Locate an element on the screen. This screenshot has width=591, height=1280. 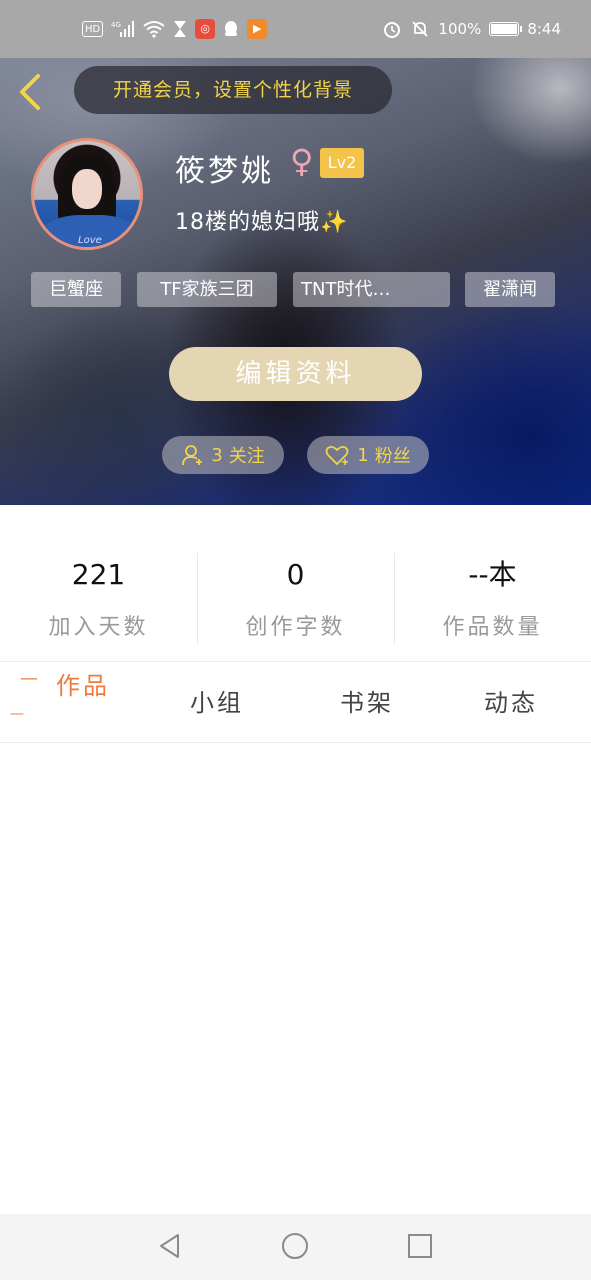
battery-fill is located at coordinates (504, 29).